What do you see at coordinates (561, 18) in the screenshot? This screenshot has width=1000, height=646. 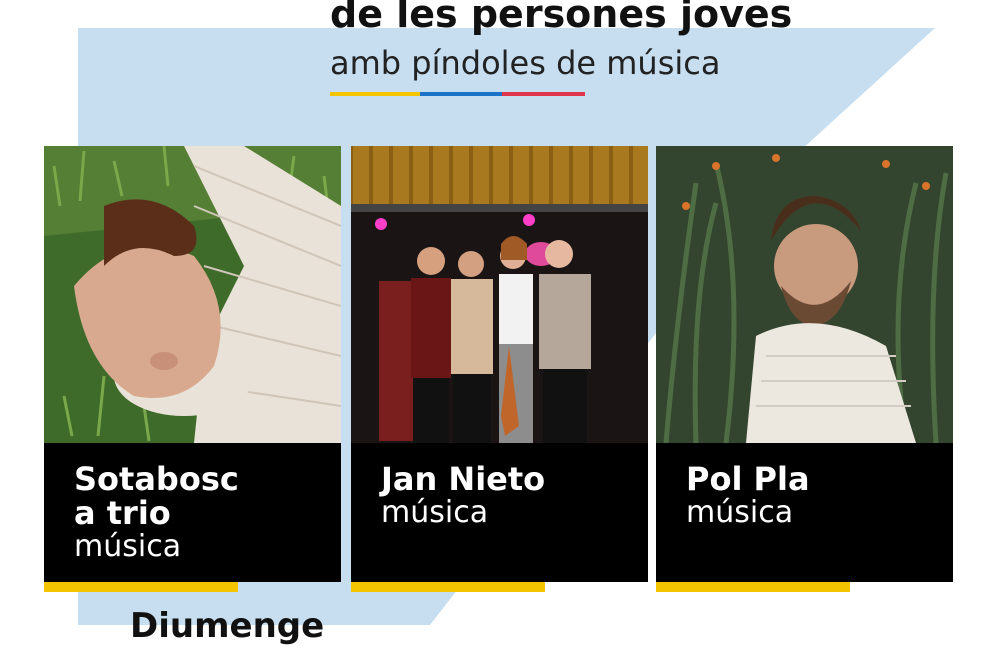 I see `header-title: de les persones joves` at bounding box center [561, 18].